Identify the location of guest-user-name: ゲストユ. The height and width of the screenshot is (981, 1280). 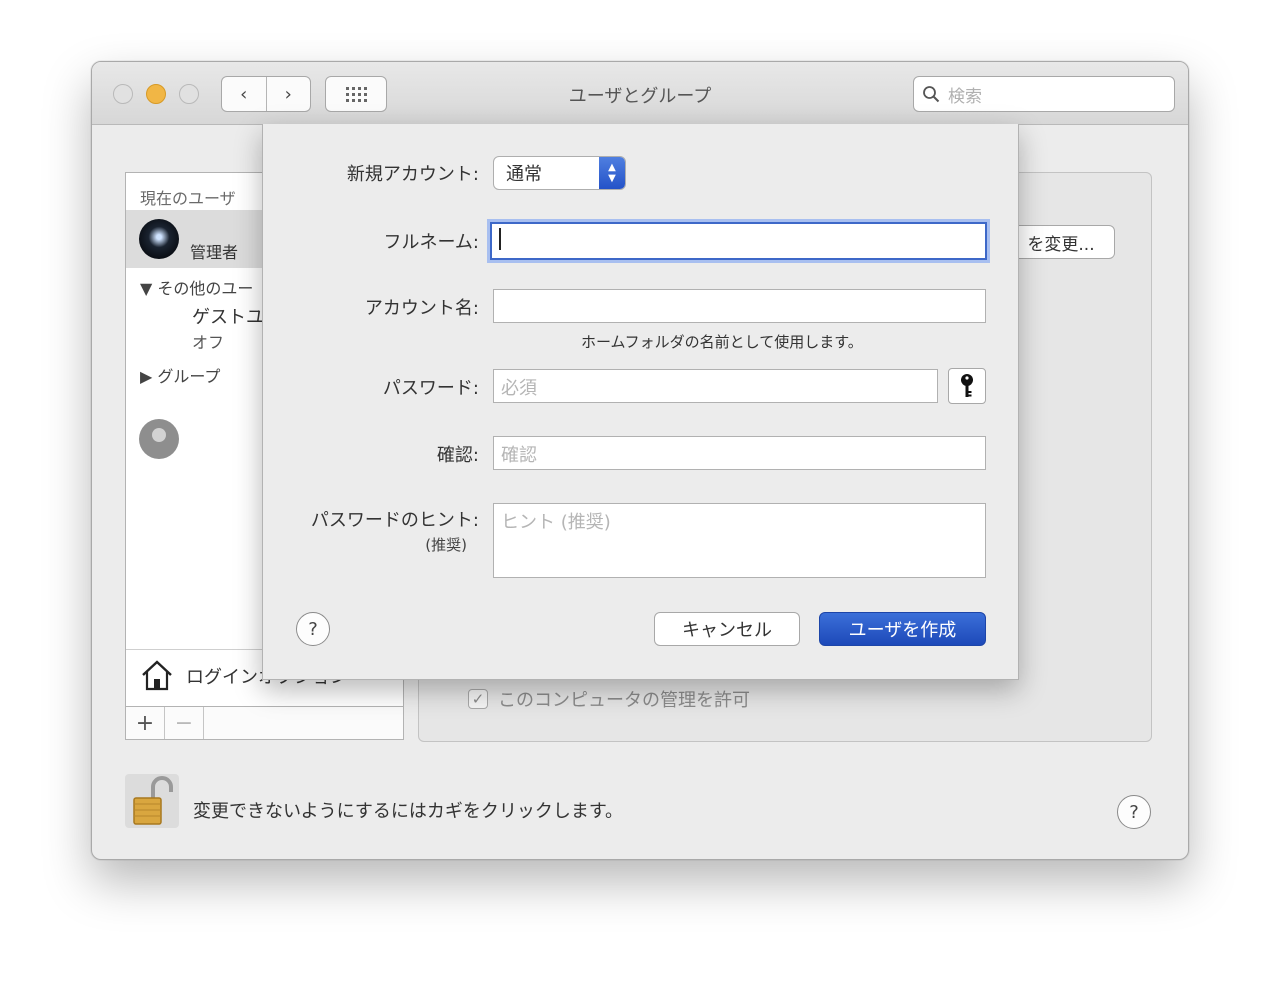
(228, 316).